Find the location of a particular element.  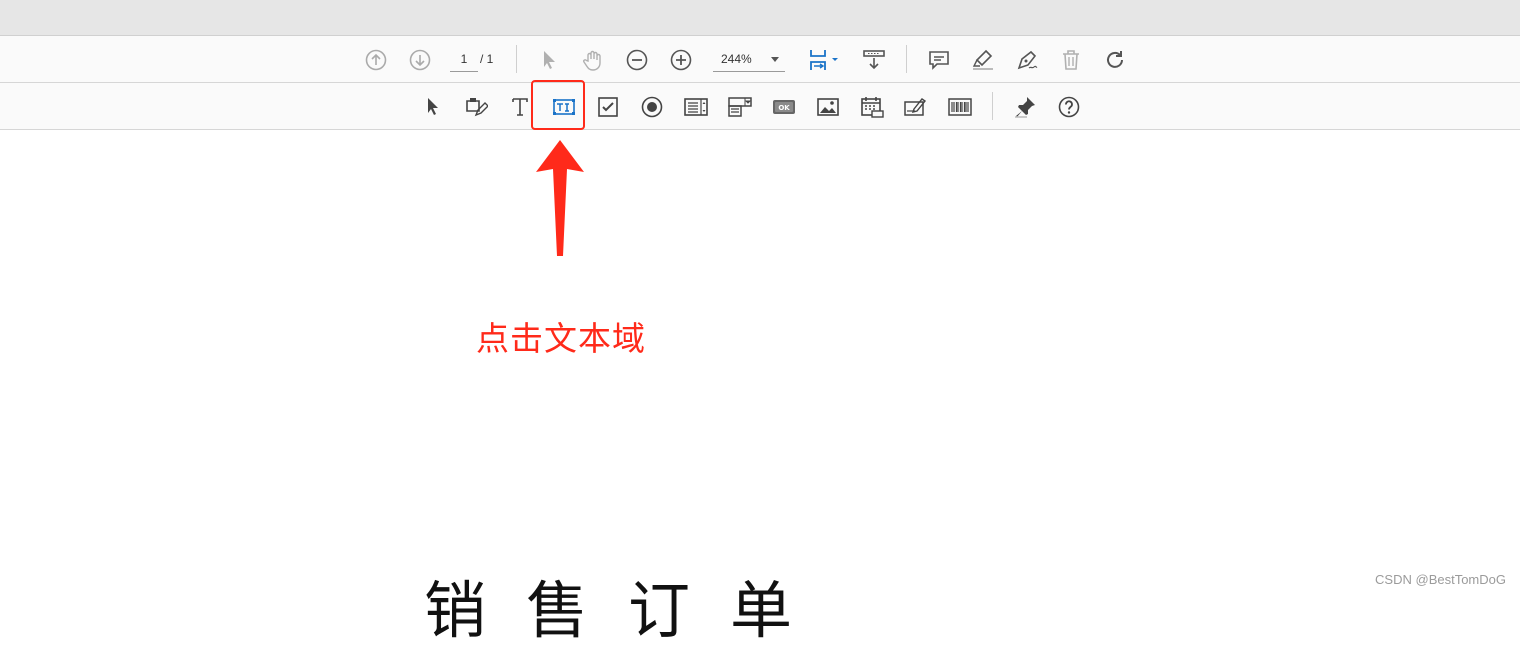

zoom-select: 244% is located at coordinates (749, 61).